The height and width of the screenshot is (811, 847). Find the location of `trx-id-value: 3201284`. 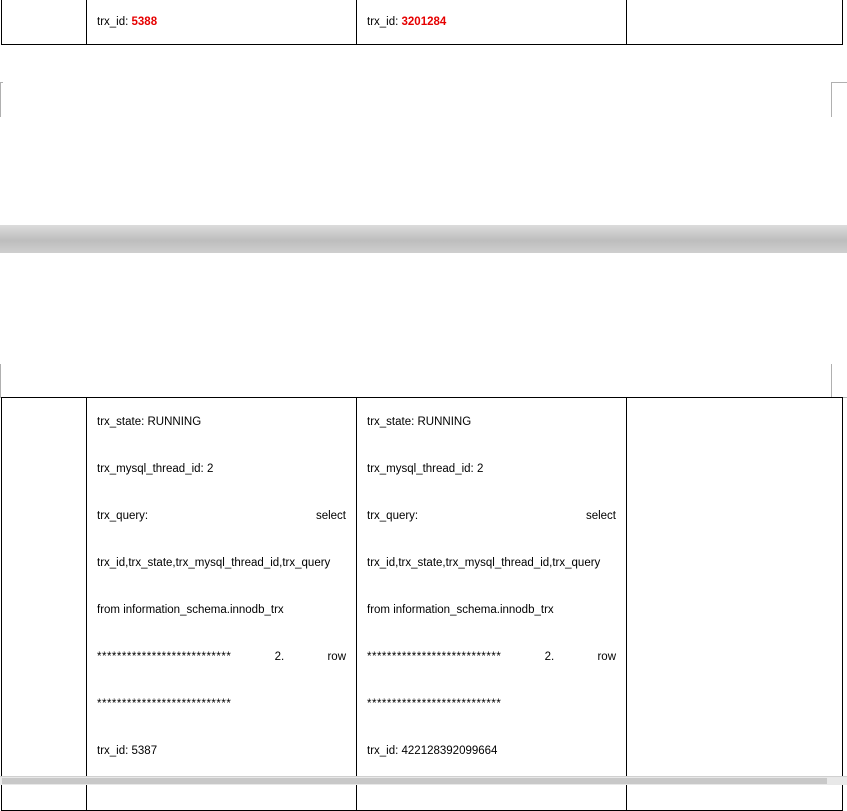

trx-id-value: 3201284 is located at coordinates (424, 22).